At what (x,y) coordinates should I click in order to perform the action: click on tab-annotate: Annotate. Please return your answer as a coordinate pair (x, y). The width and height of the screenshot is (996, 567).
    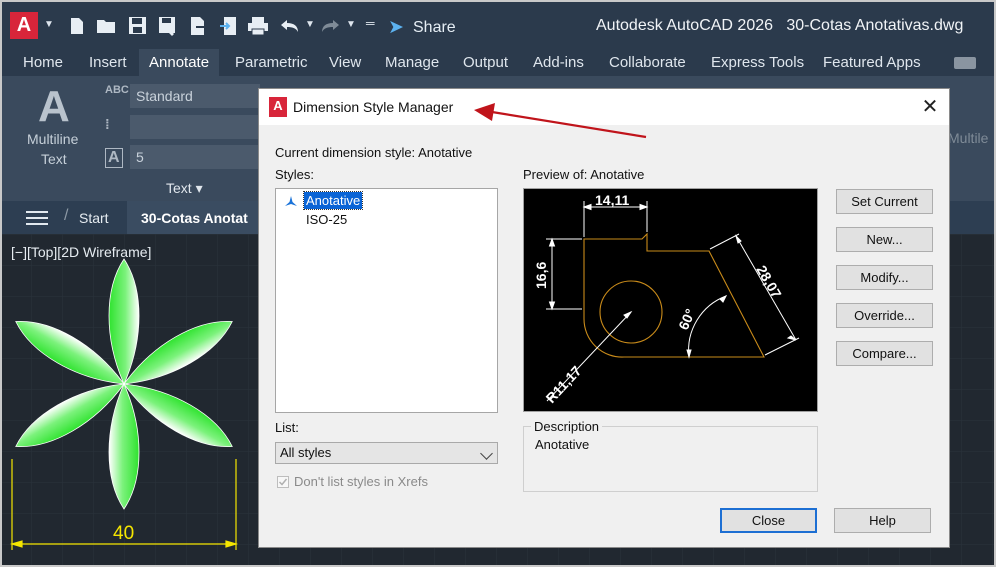
    Looking at the image, I should click on (179, 62).